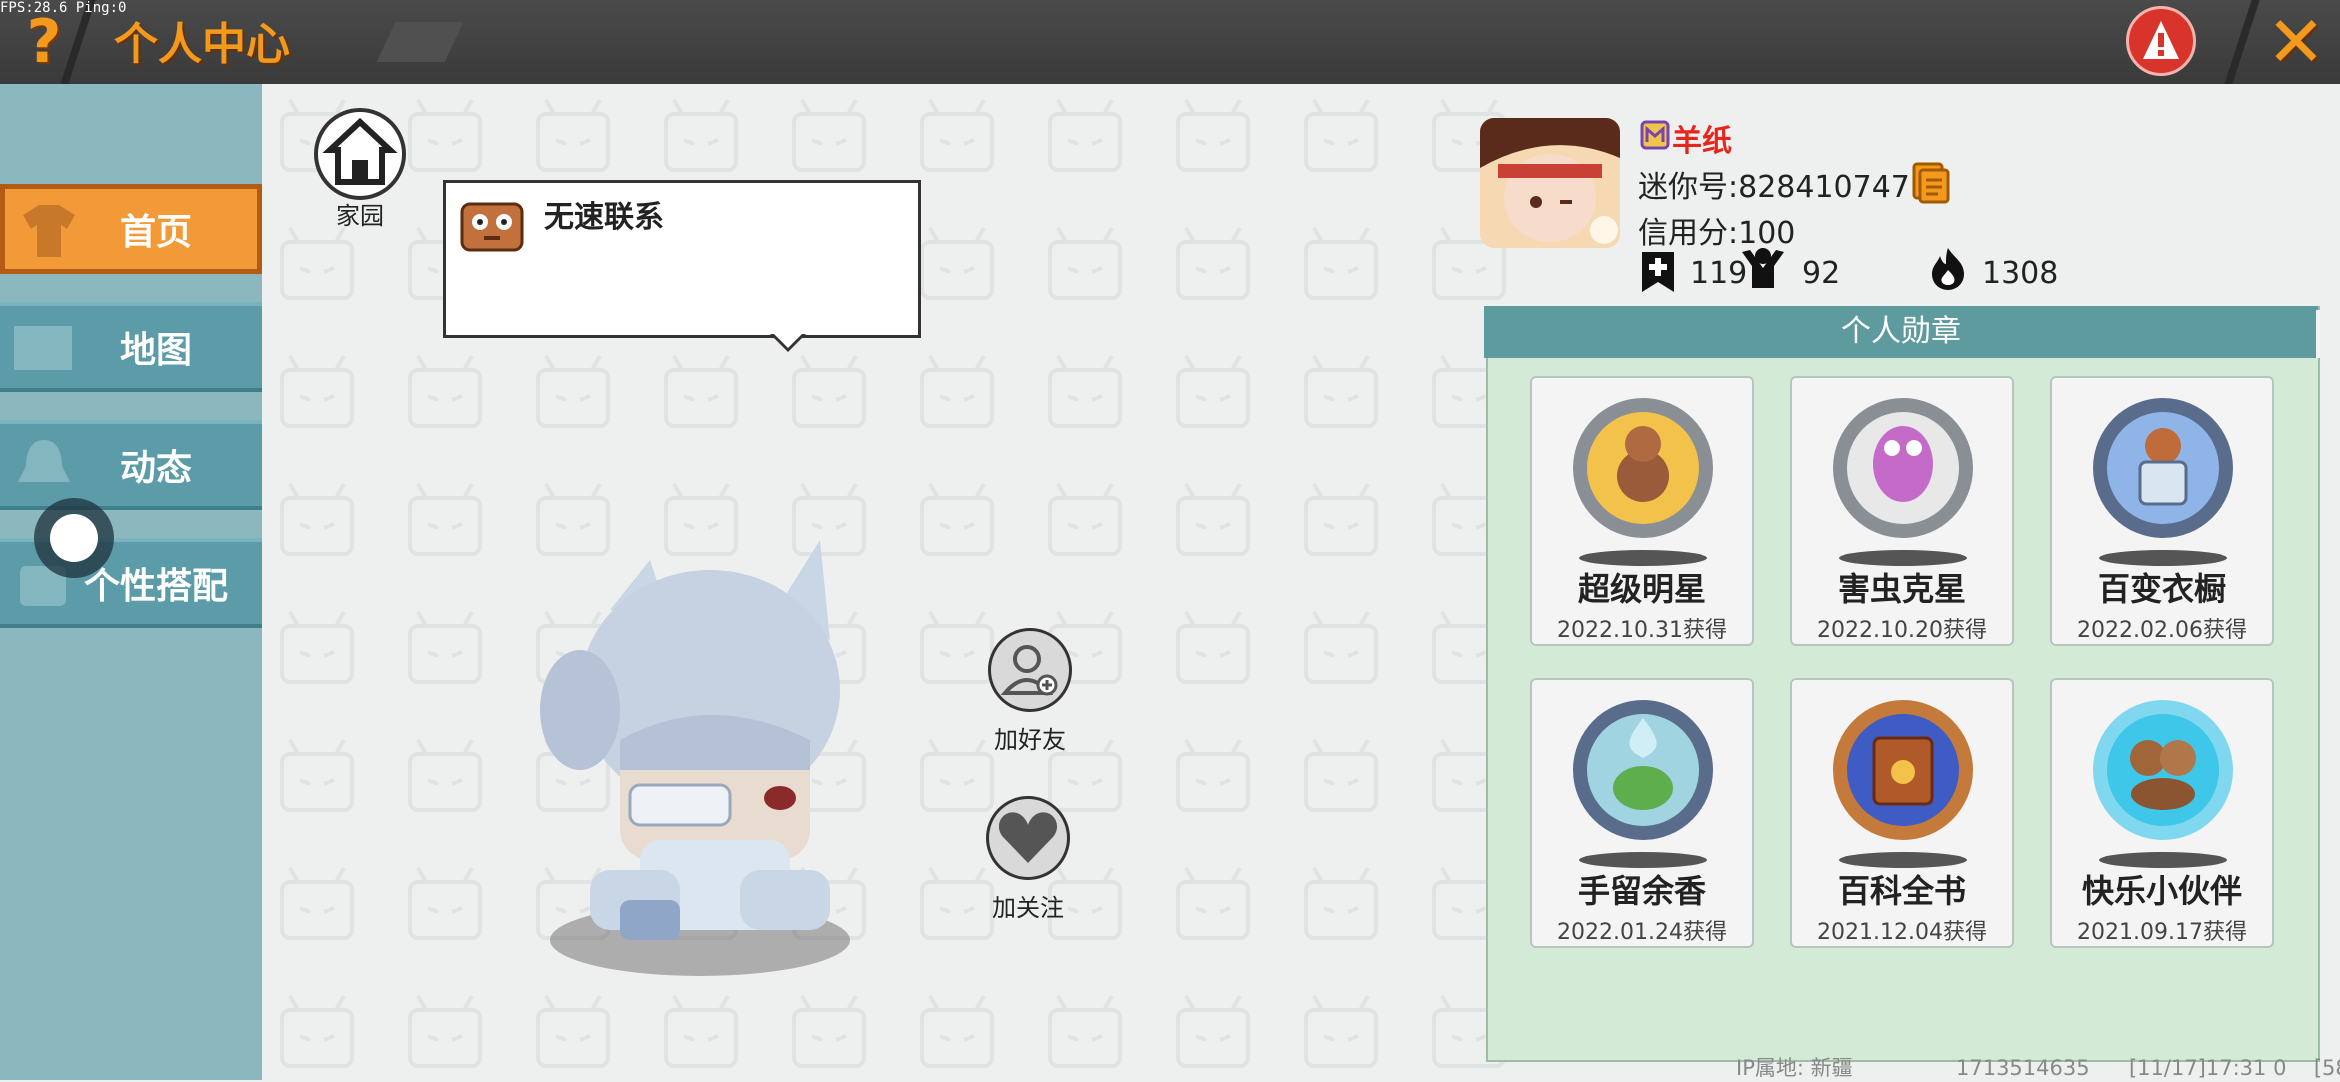 The height and width of the screenshot is (1082, 2340). What do you see at coordinates (2161, 891) in the screenshot?
I see `medal-name: 快乐小伙伴` at bounding box center [2161, 891].